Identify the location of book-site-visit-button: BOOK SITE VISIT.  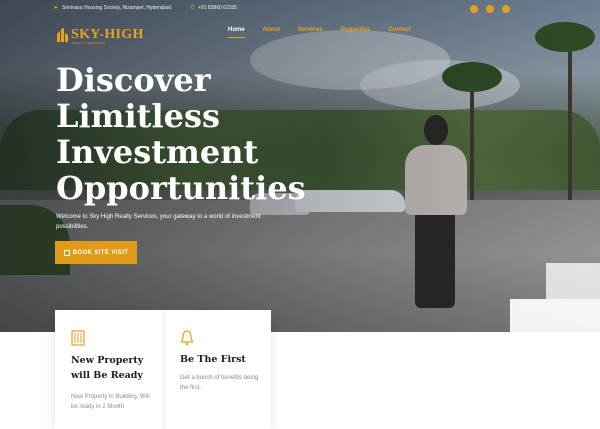
(96, 252).